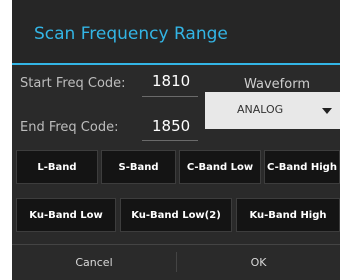 This screenshot has height=280, width=340. Describe the element at coordinates (258, 262) in the screenshot. I see `ok-button: OK` at that location.